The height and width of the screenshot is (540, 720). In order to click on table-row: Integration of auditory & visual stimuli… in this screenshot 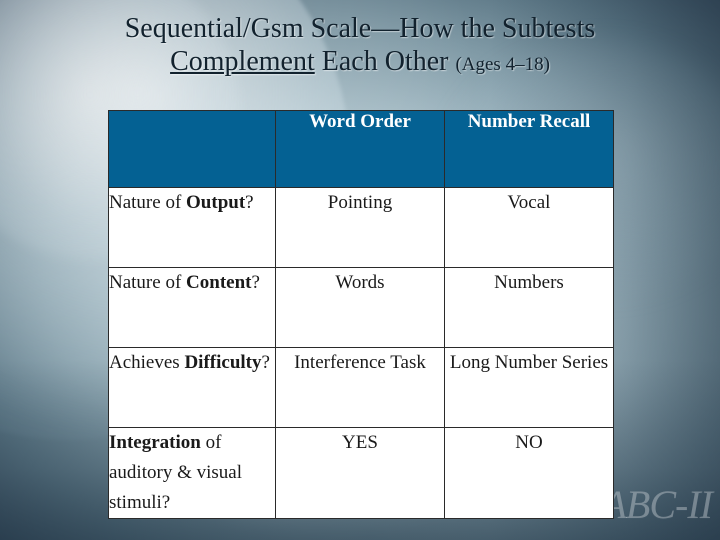, I will do `click(361, 473)`.